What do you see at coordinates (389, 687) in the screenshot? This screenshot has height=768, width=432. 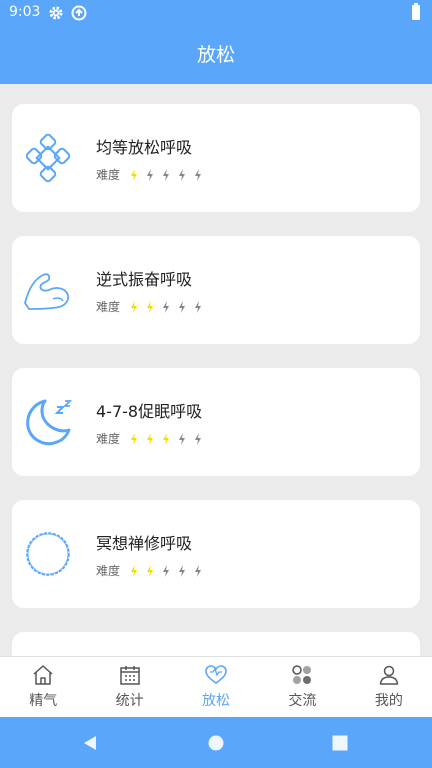 I see `nav-item-profile: 我的` at bounding box center [389, 687].